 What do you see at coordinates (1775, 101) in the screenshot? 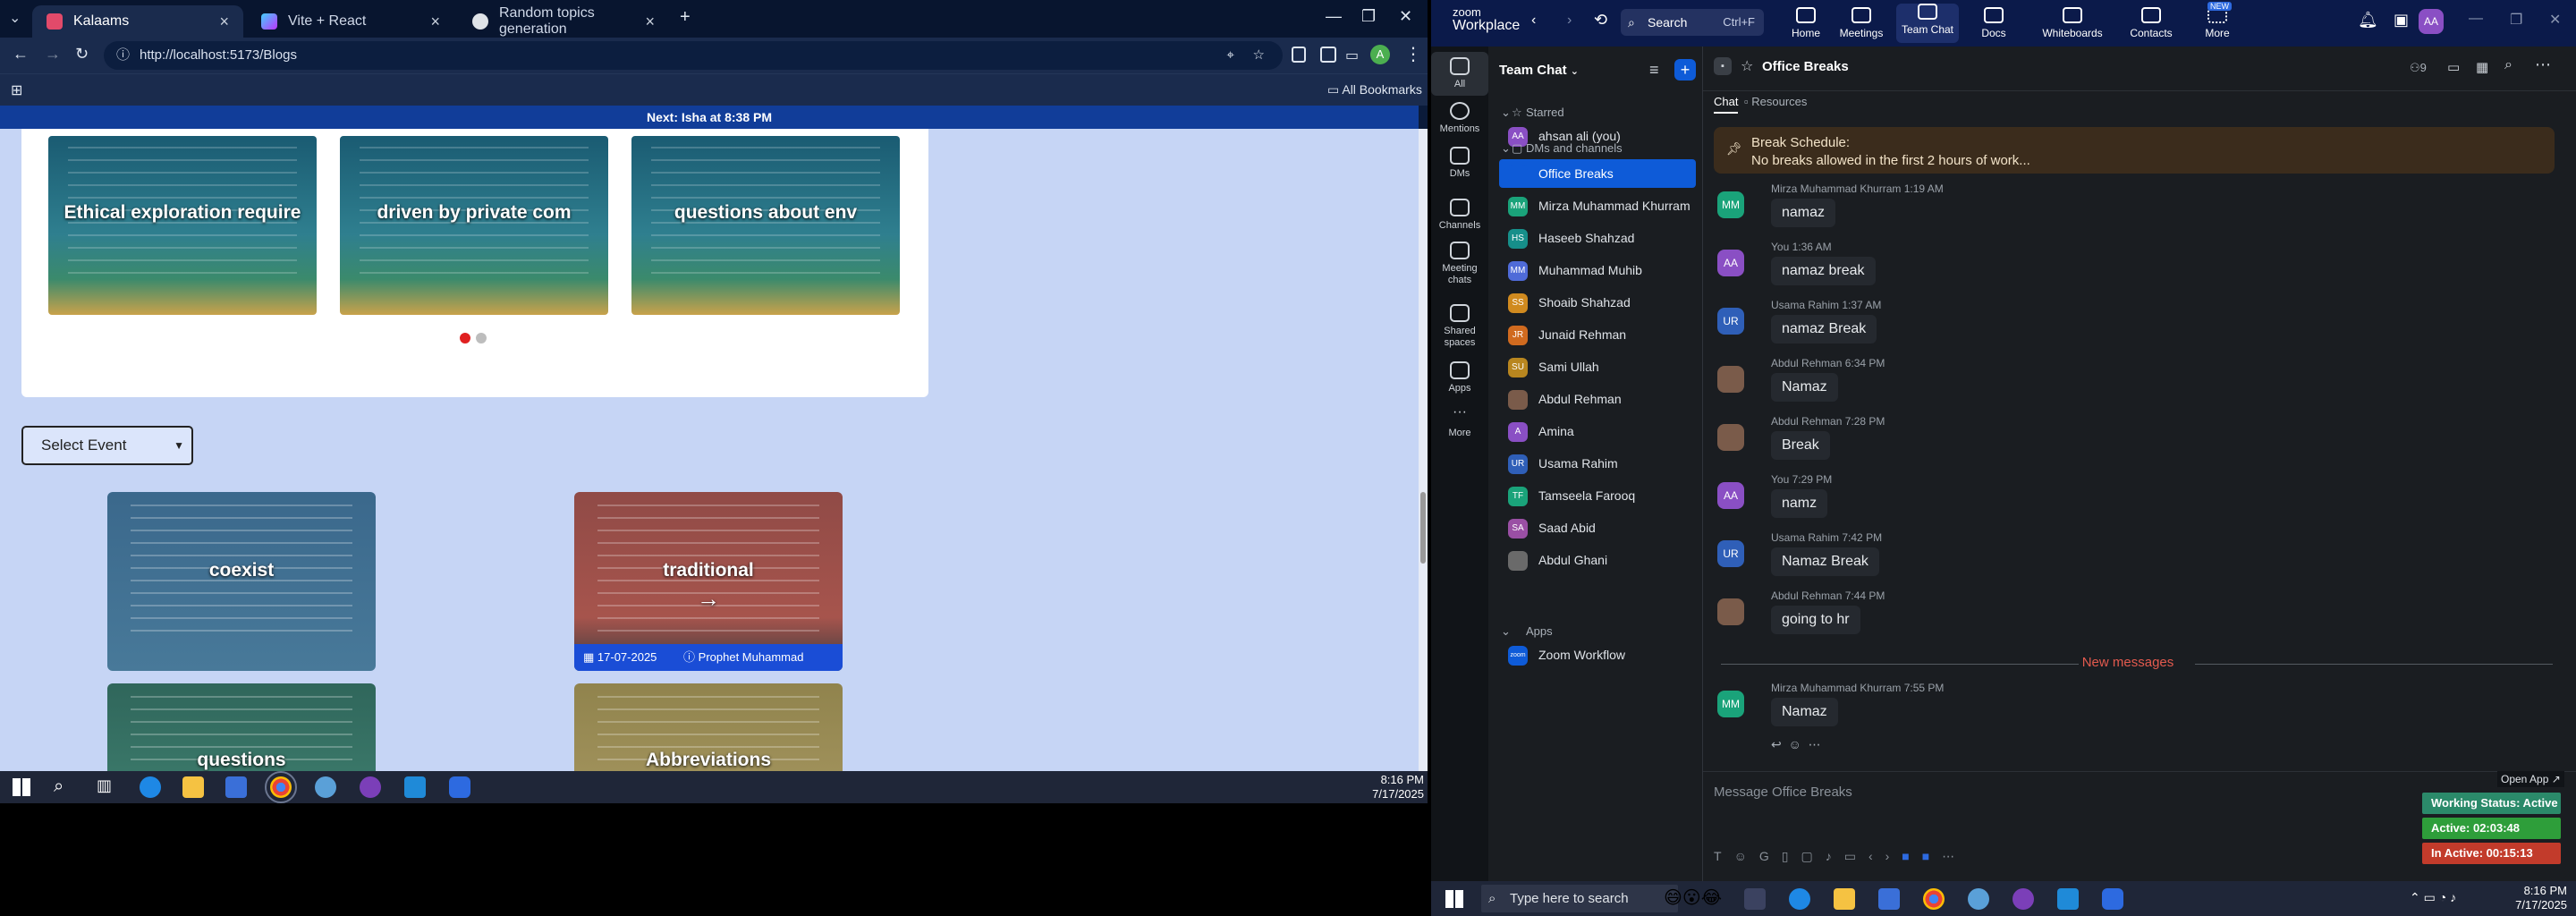
I see `tab-resources: ▫ Resources` at bounding box center [1775, 101].